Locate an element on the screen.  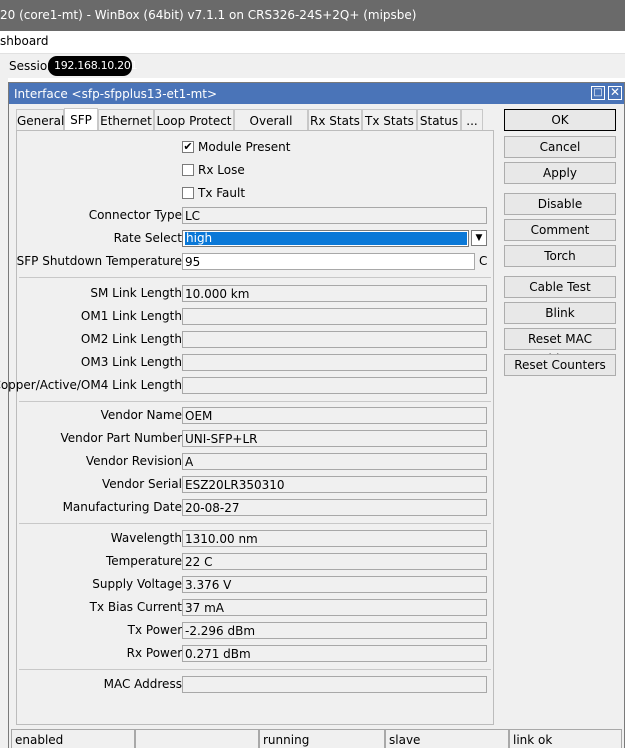
tx-fault-checkbox is located at coordinates (188, 193).